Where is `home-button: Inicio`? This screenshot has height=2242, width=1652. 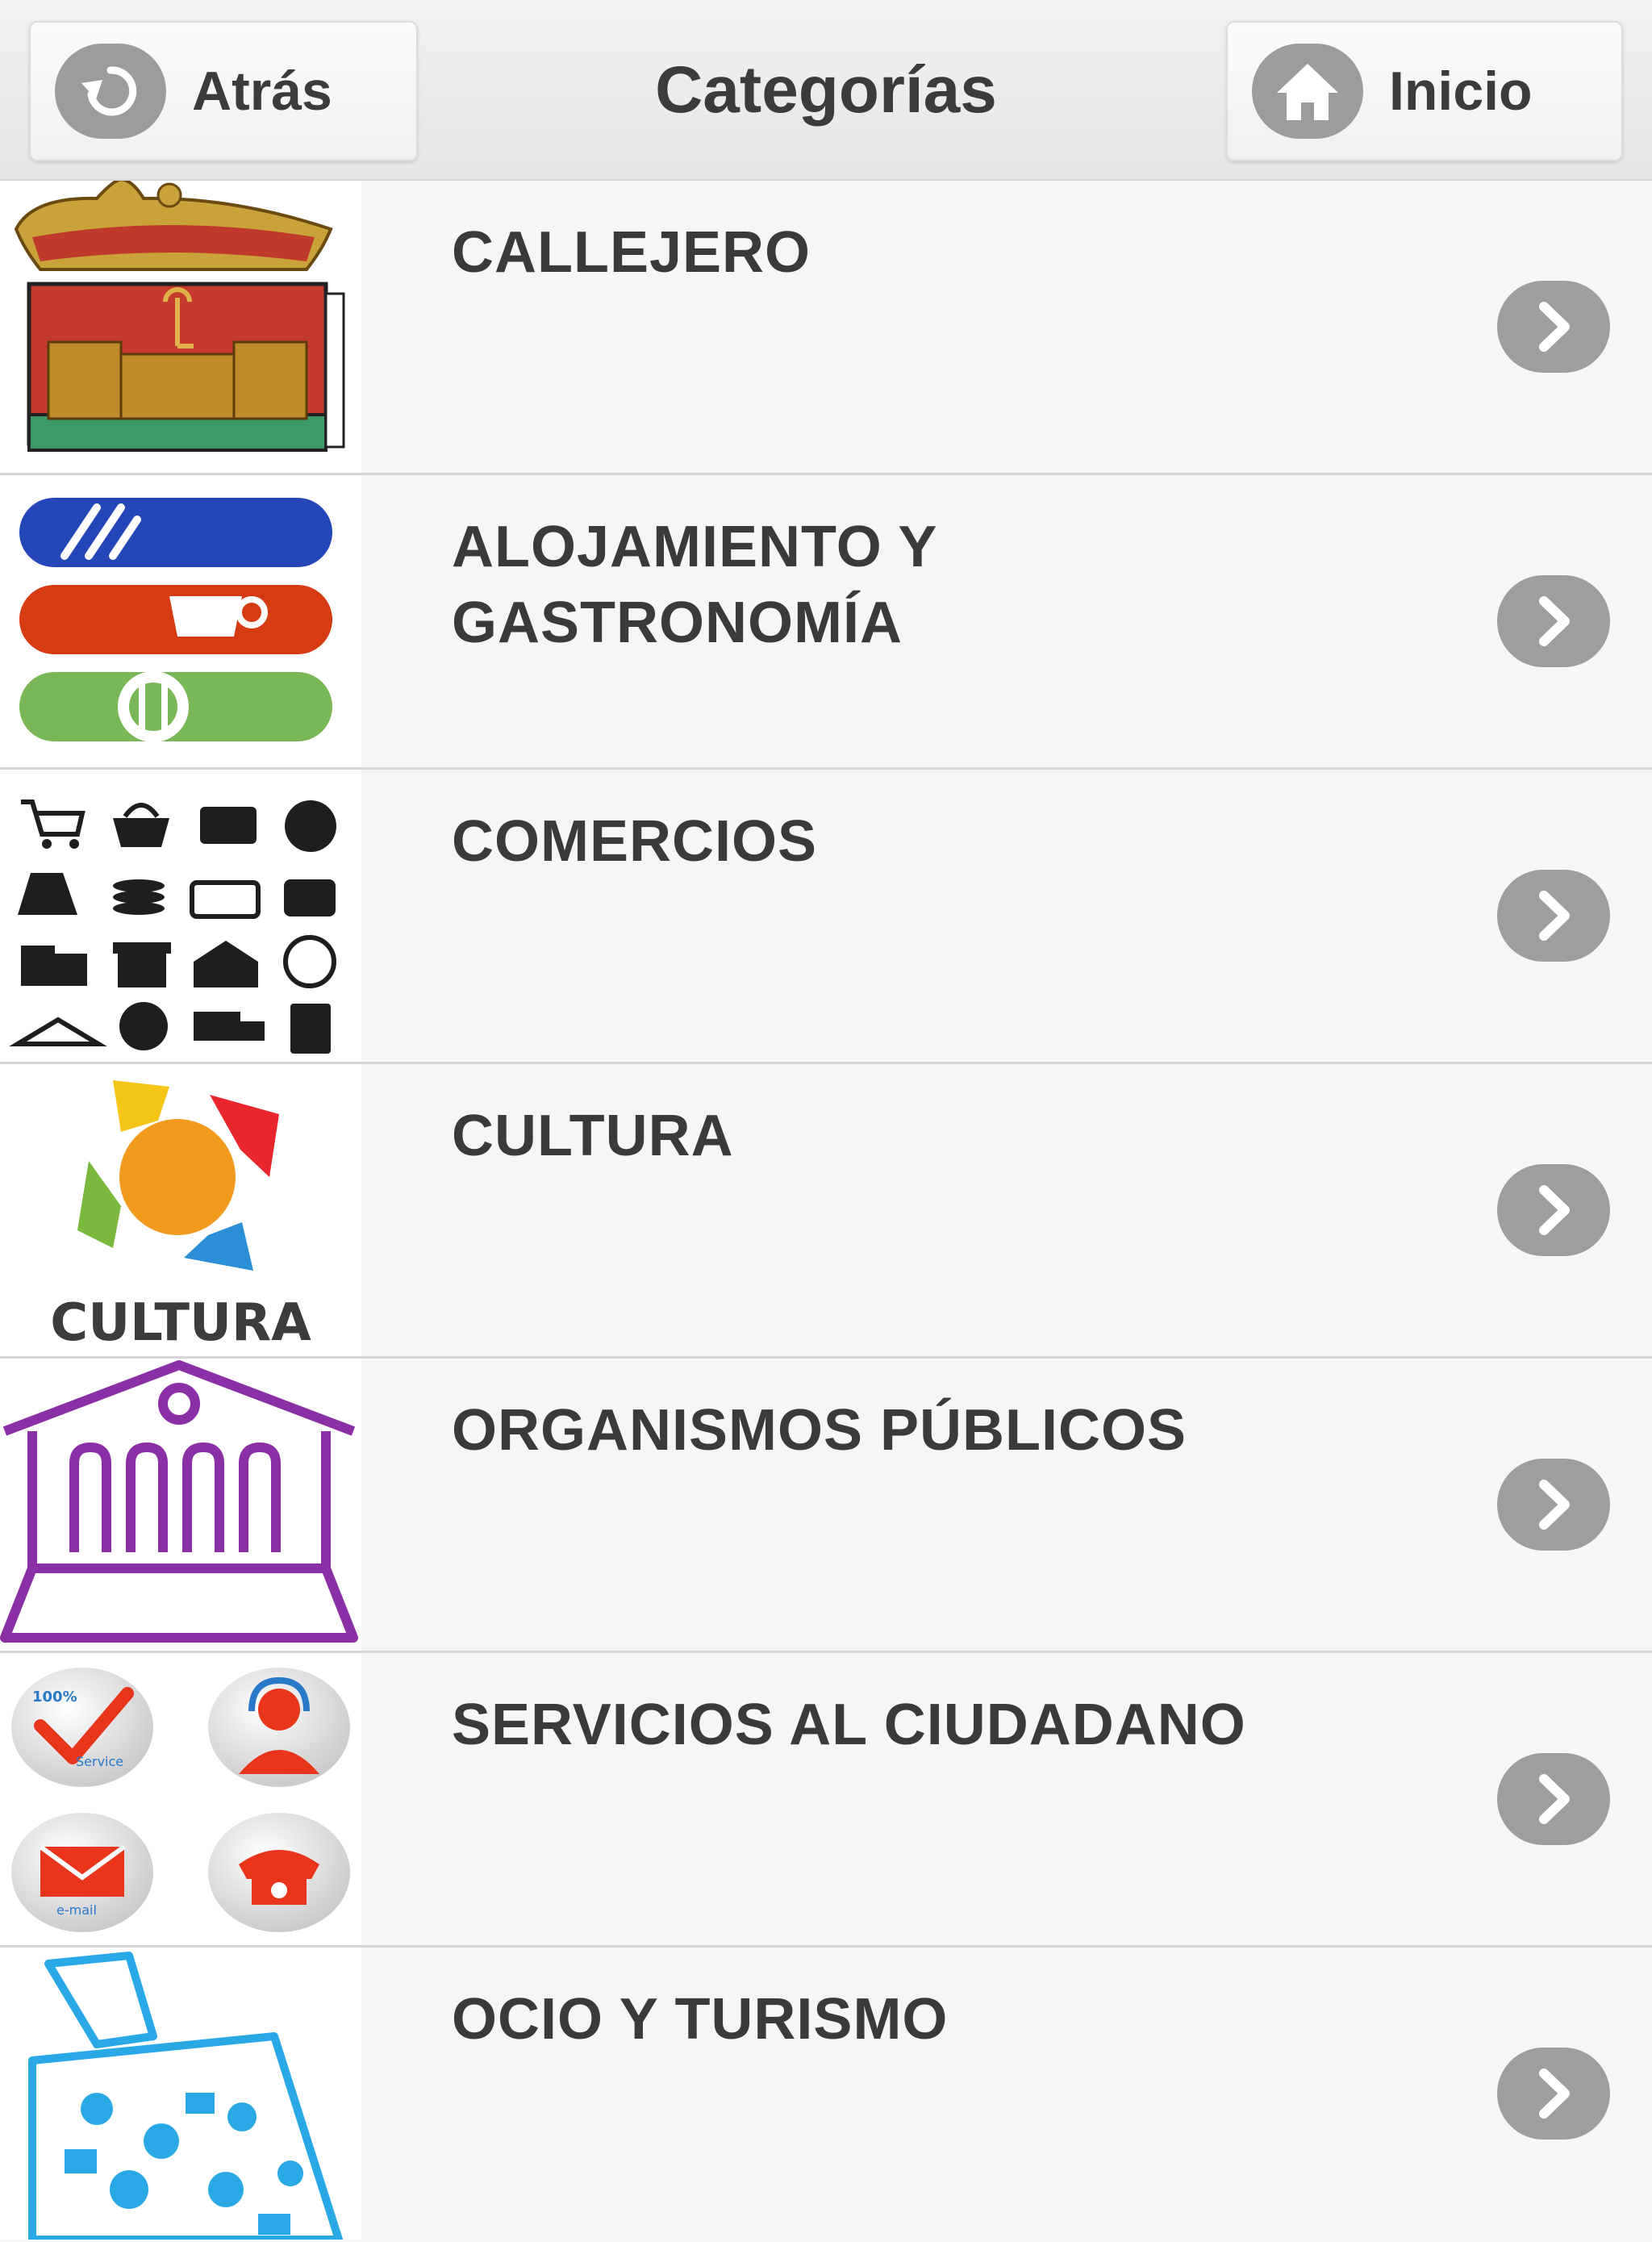
home-button: Inicio is located at coordinates (1424, 91).